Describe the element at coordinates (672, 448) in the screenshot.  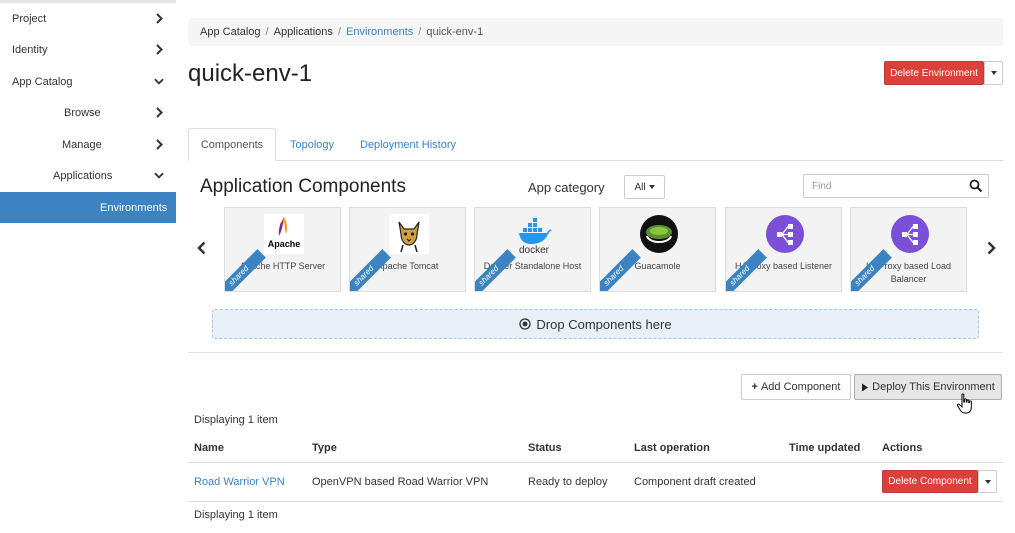
I see `column-header-last-operation: Last operation` at that location.